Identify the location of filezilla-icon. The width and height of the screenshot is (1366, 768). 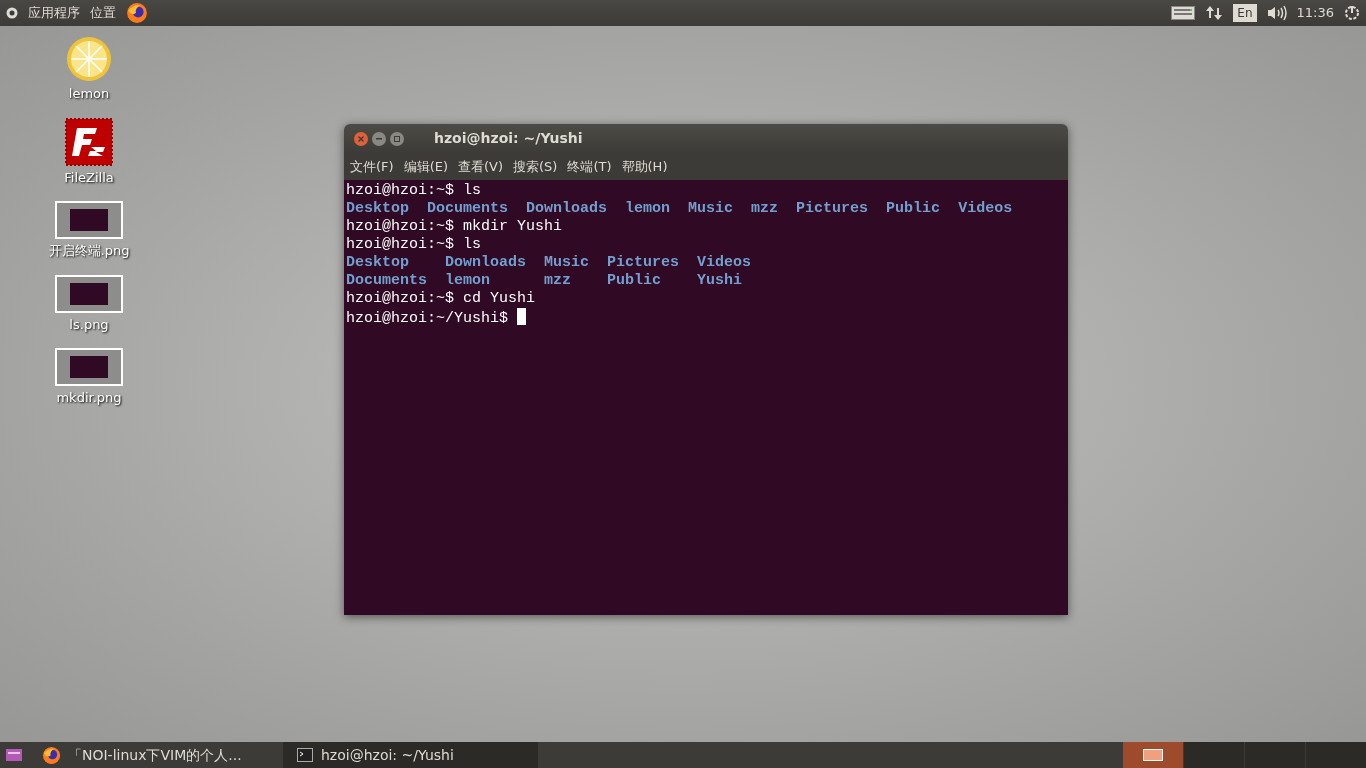
(89, 141).